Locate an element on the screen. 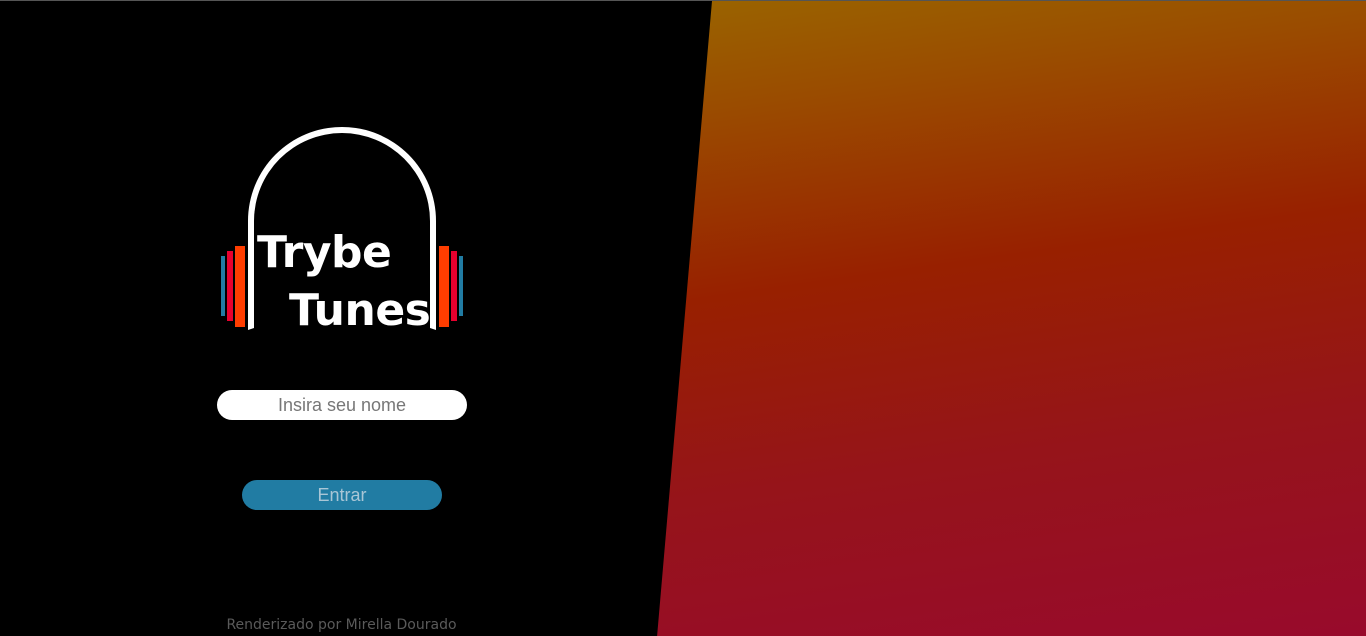 Image resolution: width=1366 pixels, height=636 pixels. left-bar-red is located at coordinates (230, 286).